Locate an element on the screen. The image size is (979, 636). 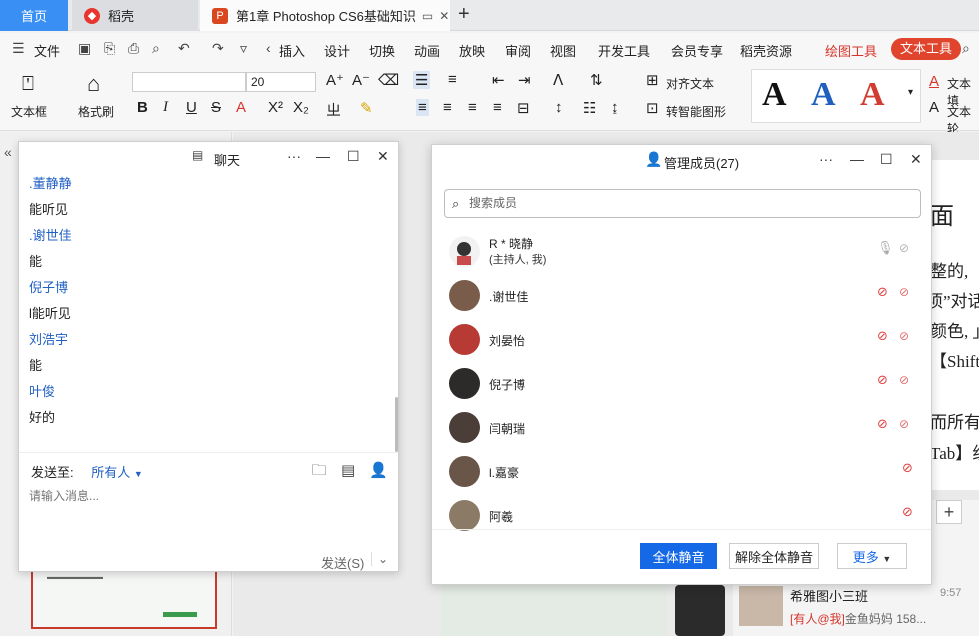
menu-docer-resources: 稻壳资源 is located at coordinates (766, 50).